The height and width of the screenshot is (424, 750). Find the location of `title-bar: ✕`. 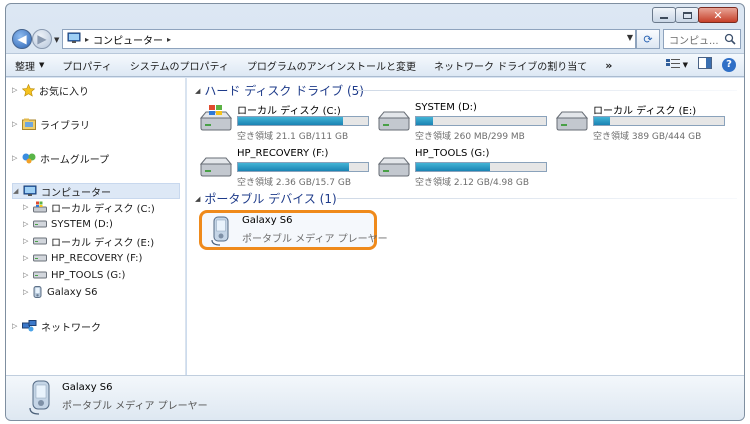

title-bar: ✕ is located at coordinates (375, 15).